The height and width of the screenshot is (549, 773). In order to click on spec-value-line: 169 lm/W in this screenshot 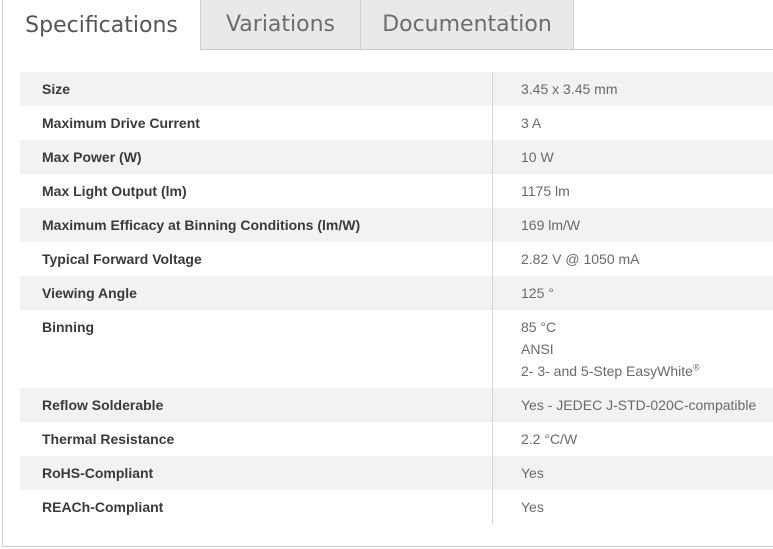, I will do `click(551, 225)`.